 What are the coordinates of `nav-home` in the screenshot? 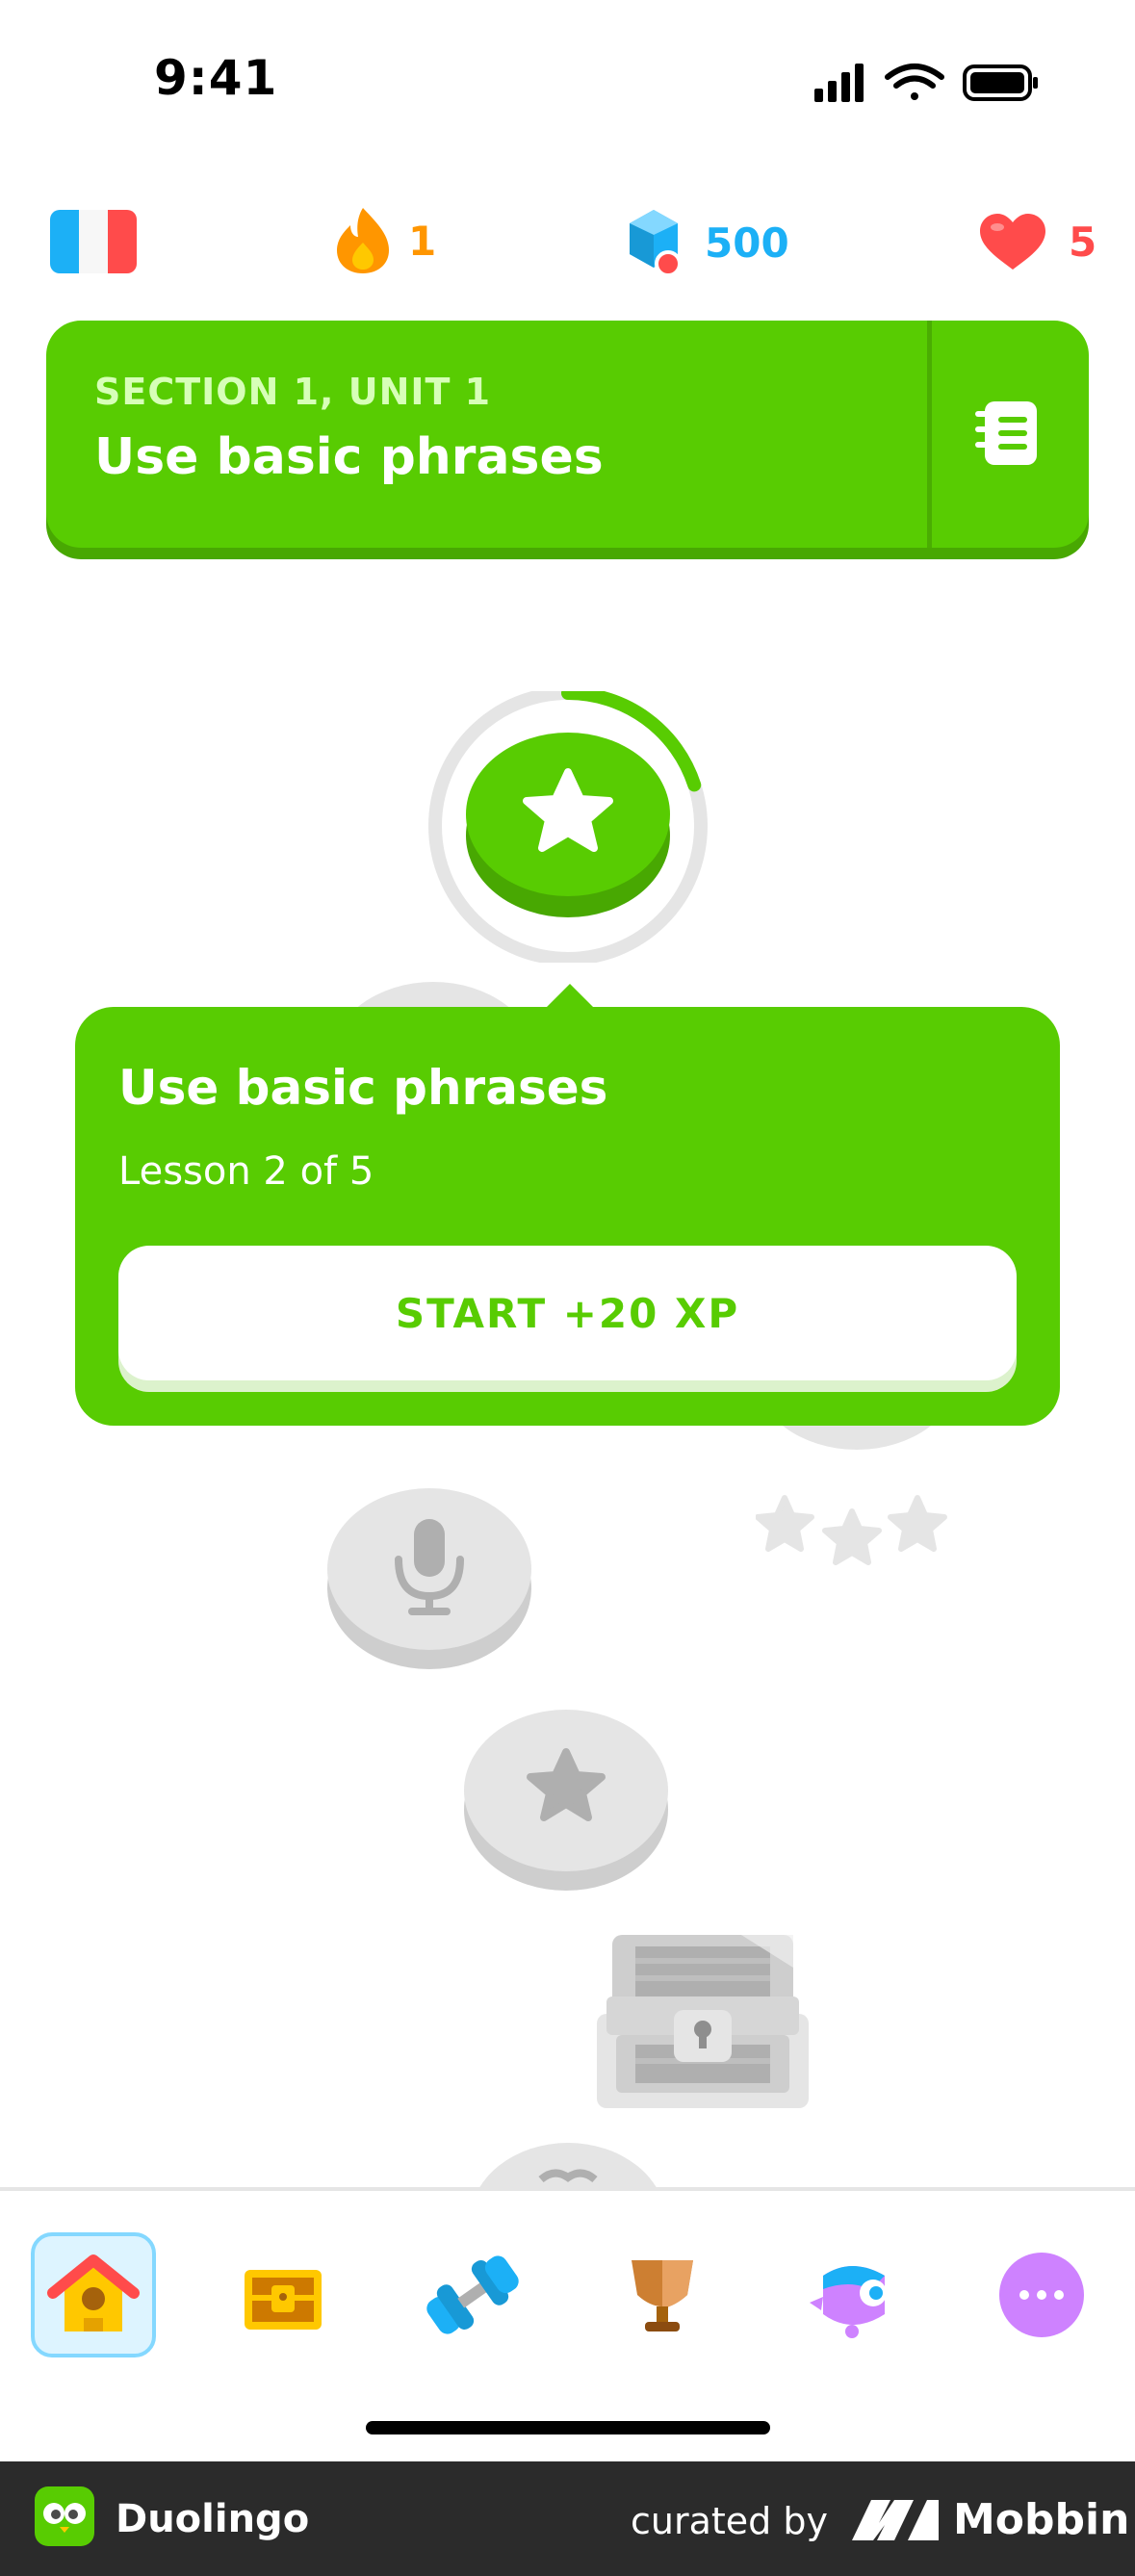 It's located at (93, 2295).